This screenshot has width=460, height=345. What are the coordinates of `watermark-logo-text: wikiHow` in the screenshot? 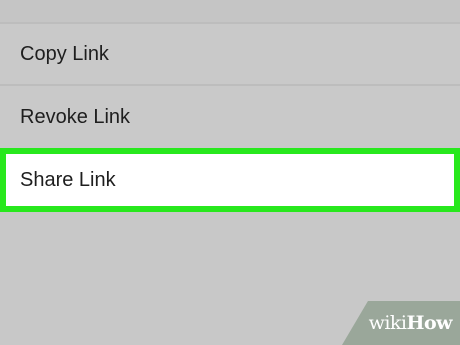 It's located at (410, 323).